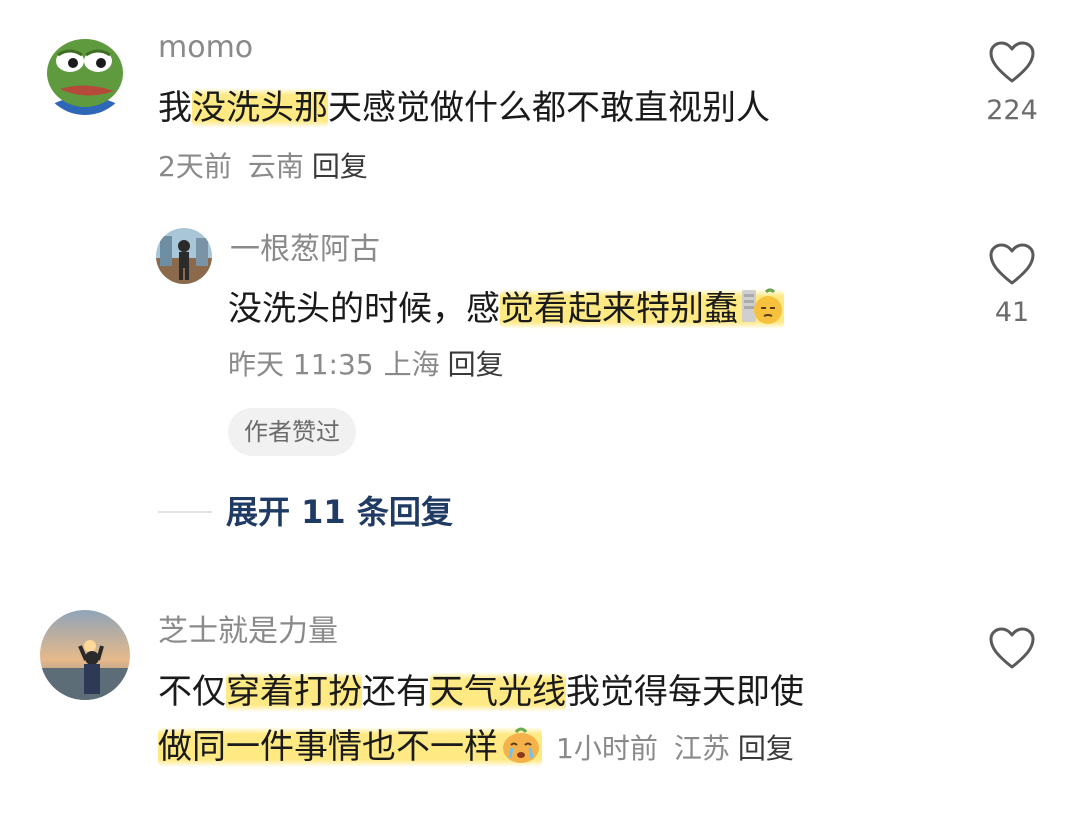 This screenshot has height=830, width=1080. What do you see at coordinates (701, 748) in the screenshot?
I see `location: 江苏` at bounding box center [701, 748].